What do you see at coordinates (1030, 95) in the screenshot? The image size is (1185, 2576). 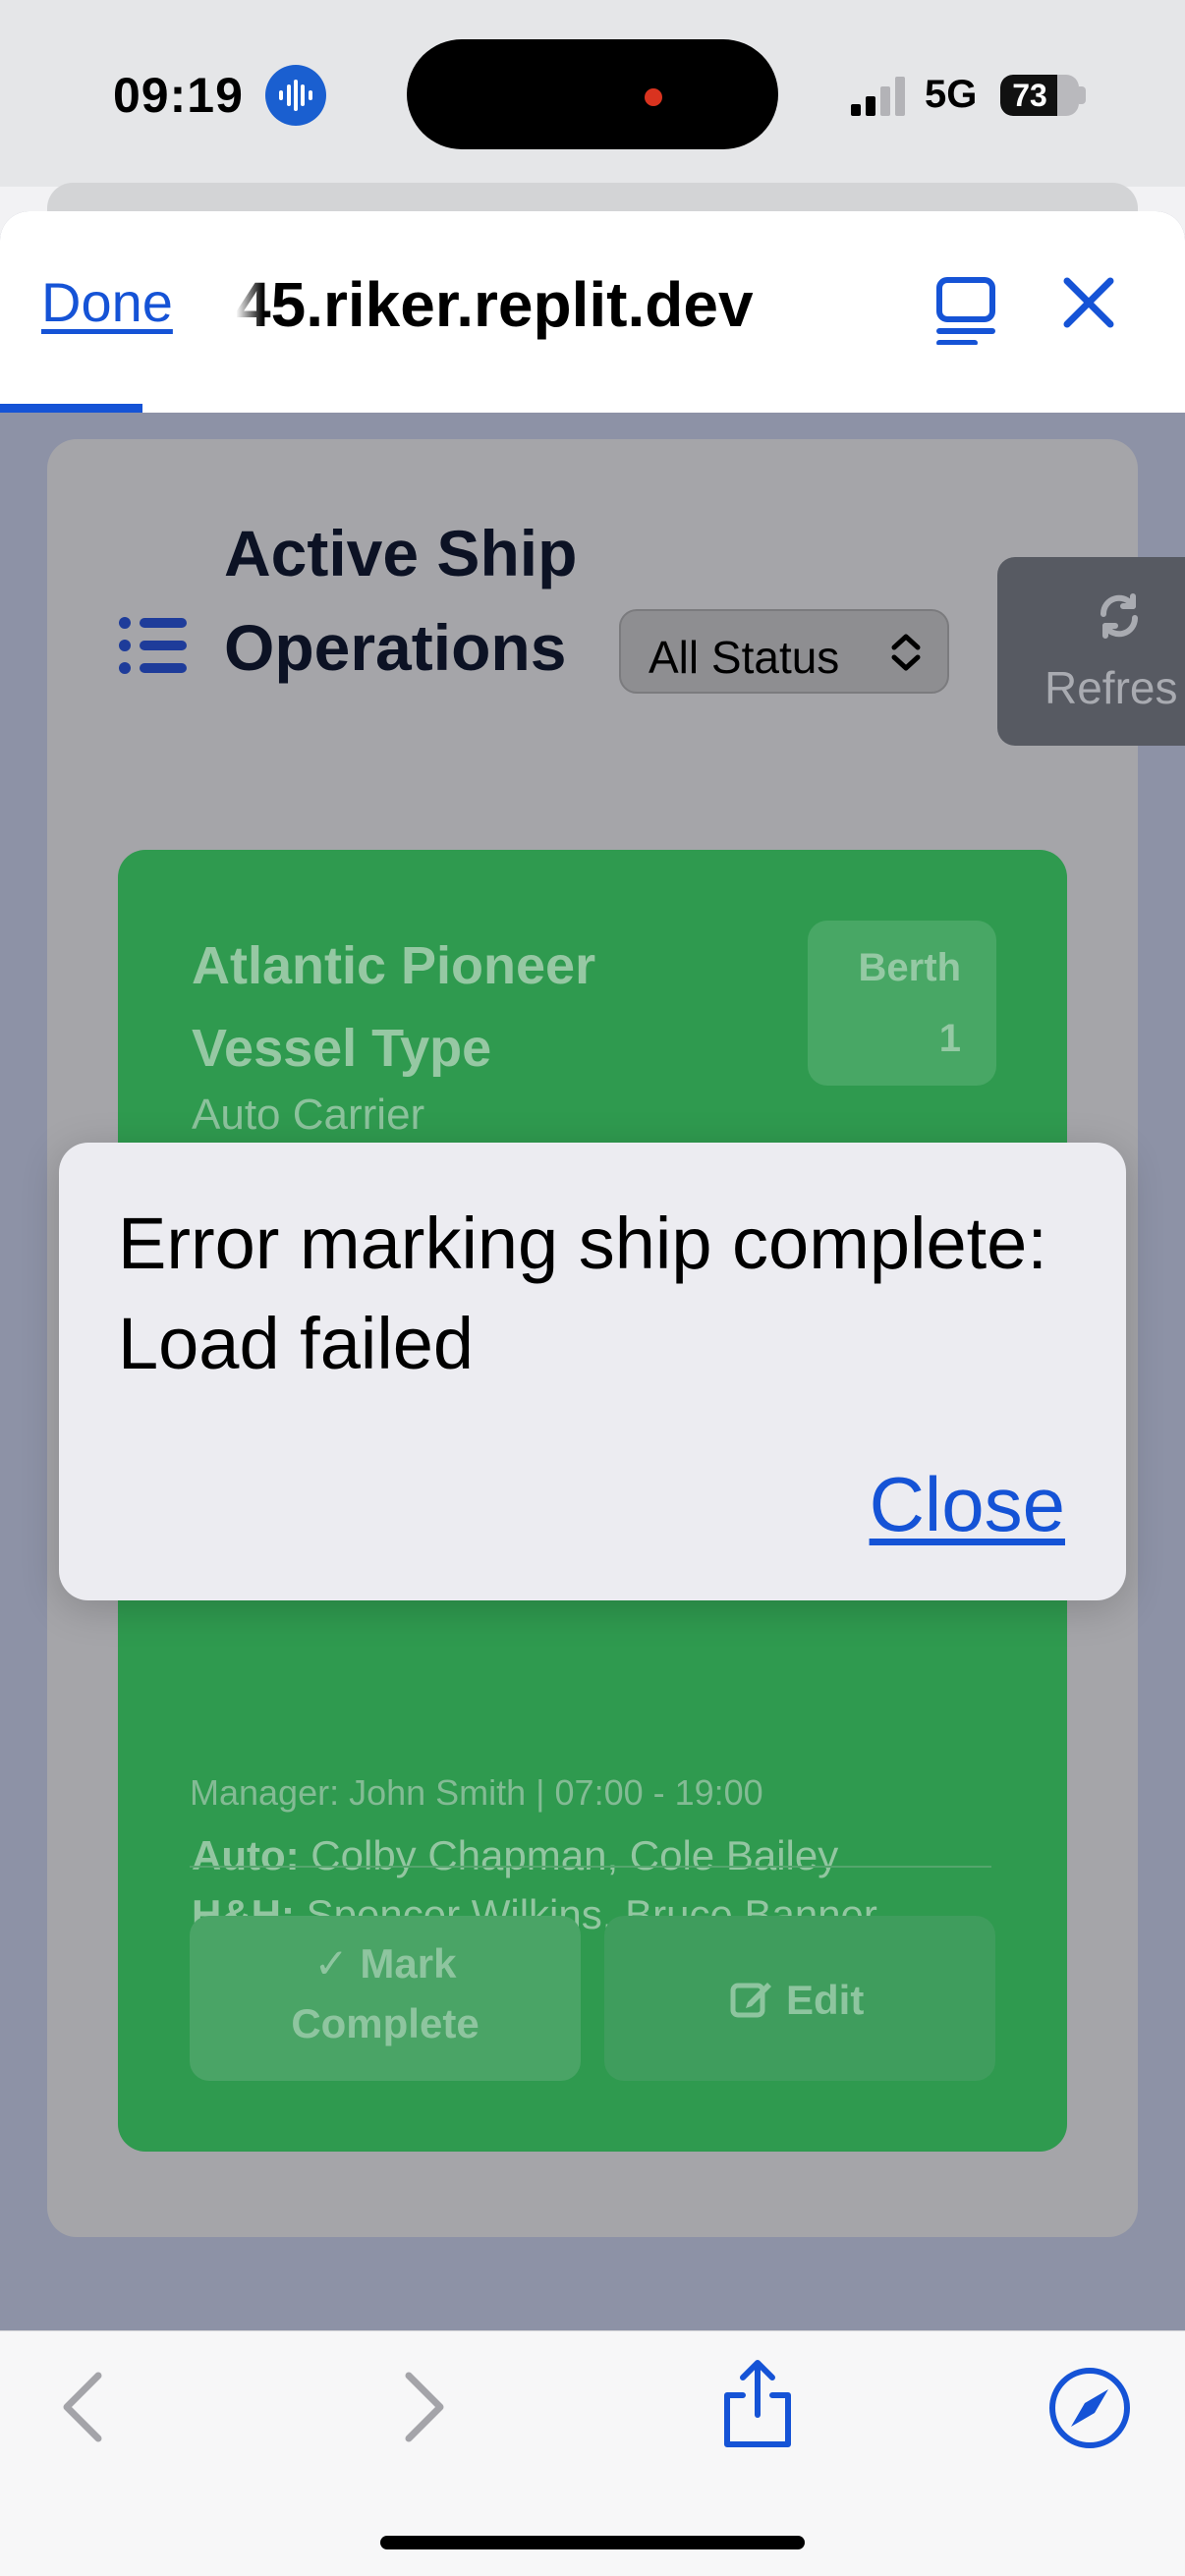 I see `battery-percentage: 73` at bounding box center [1030, 95].